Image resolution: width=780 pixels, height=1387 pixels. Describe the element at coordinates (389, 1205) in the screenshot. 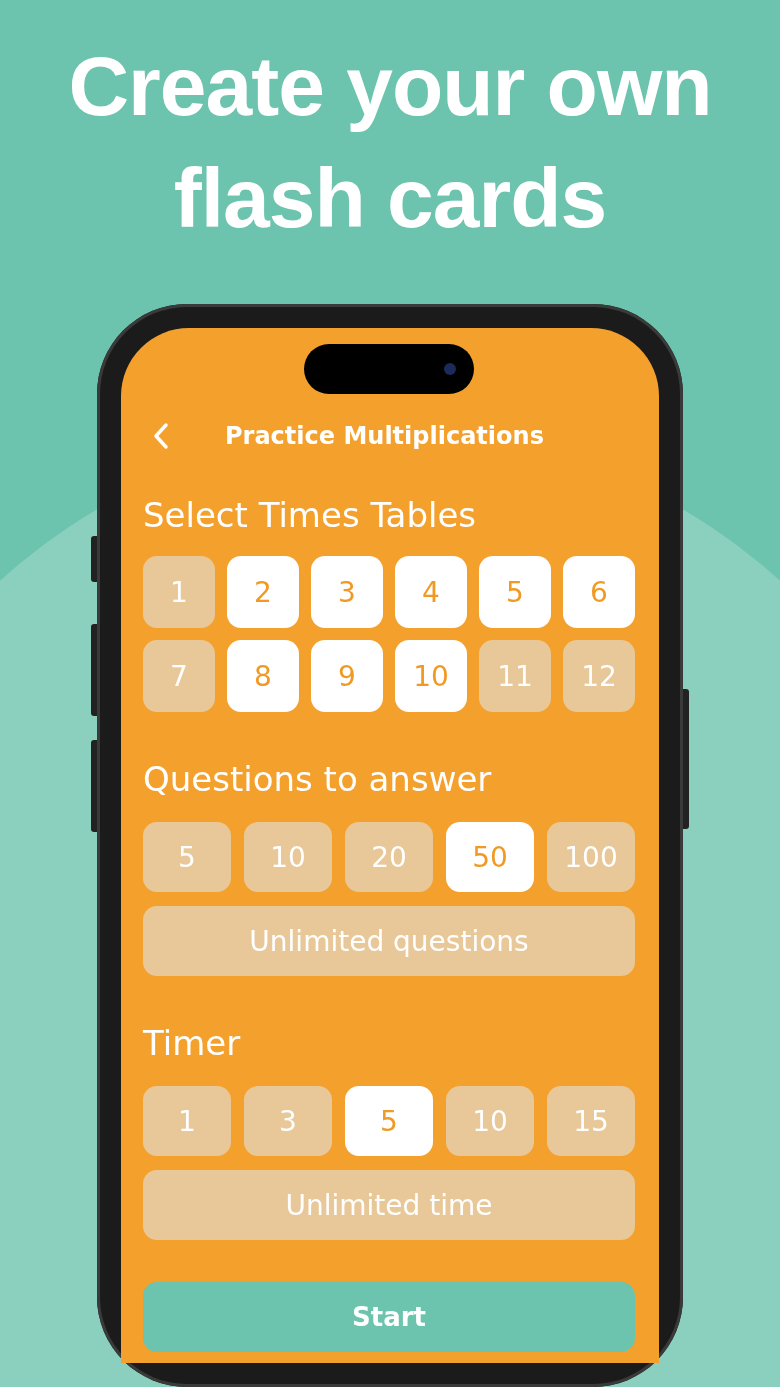

I see `unlimited-button: Unlimited time` at that location.